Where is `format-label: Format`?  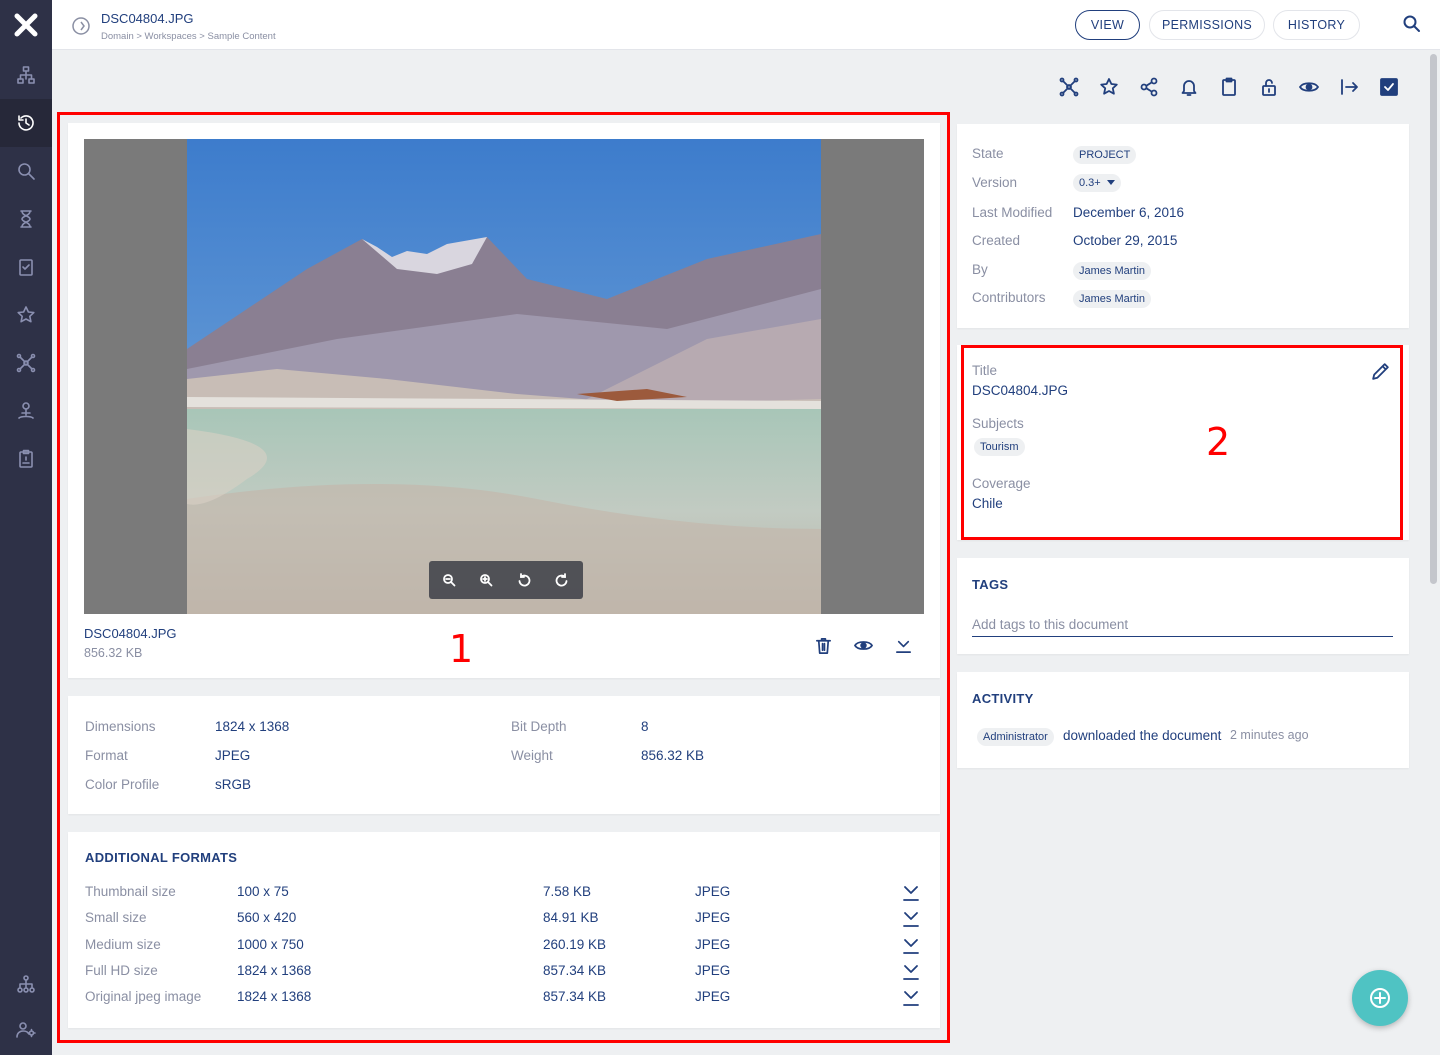
format-label: Format is located at coordinates (106, 755).